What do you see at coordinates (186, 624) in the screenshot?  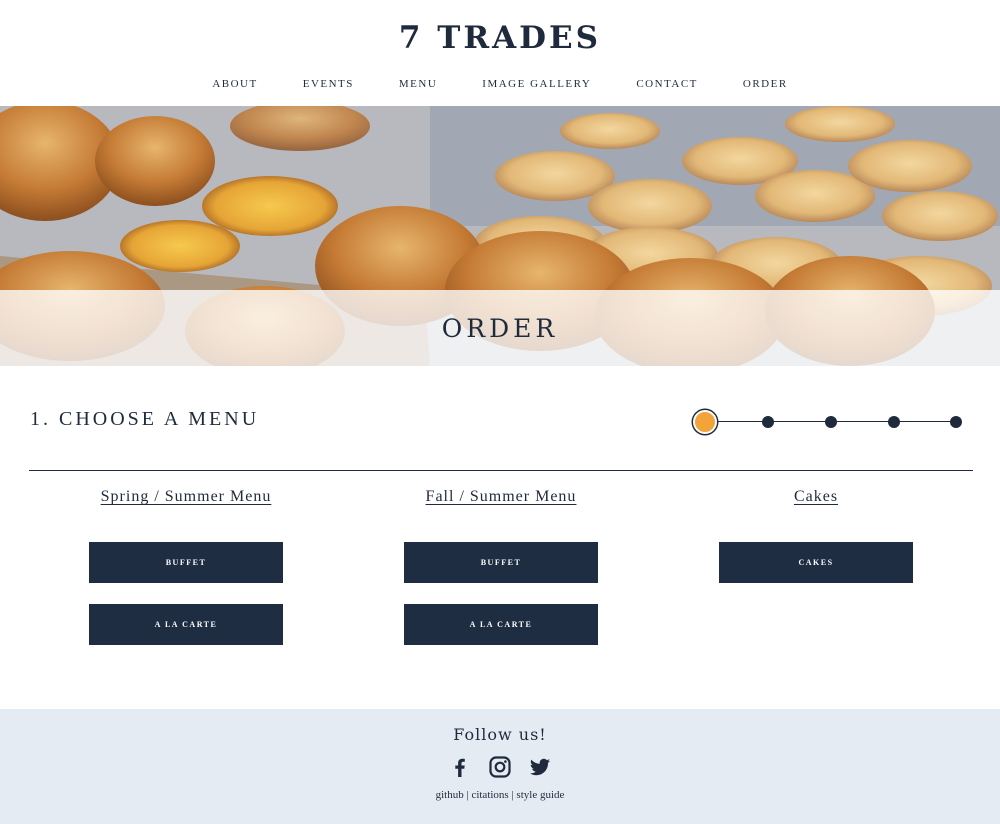 I see `spring-a-la-carte-button: A LA CARTE` at bounding box center [186, 624].